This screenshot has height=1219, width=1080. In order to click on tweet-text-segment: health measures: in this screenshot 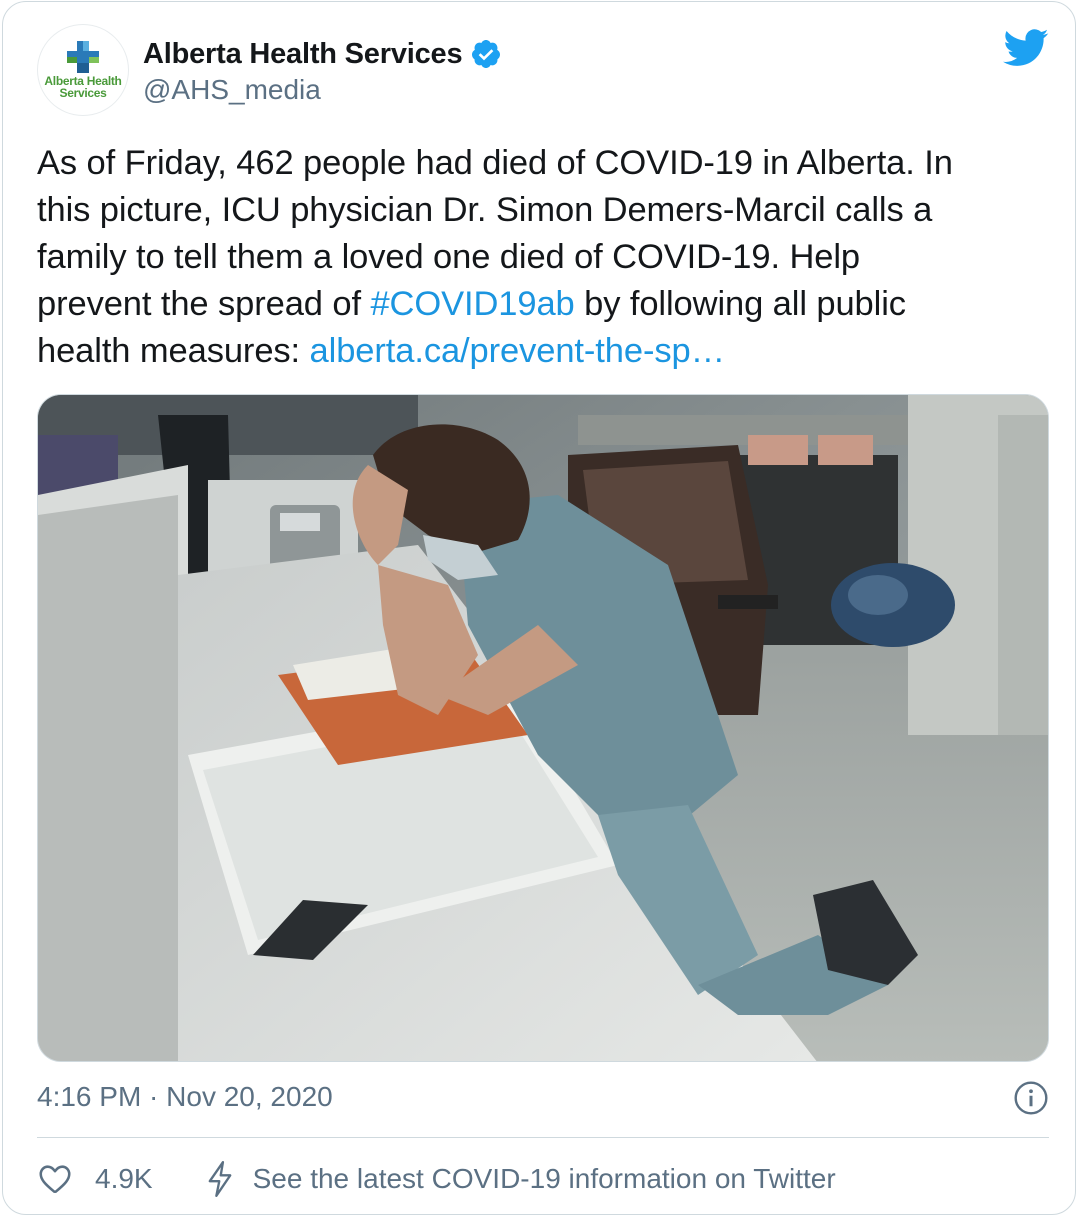, I will do `click(173, 351)`.